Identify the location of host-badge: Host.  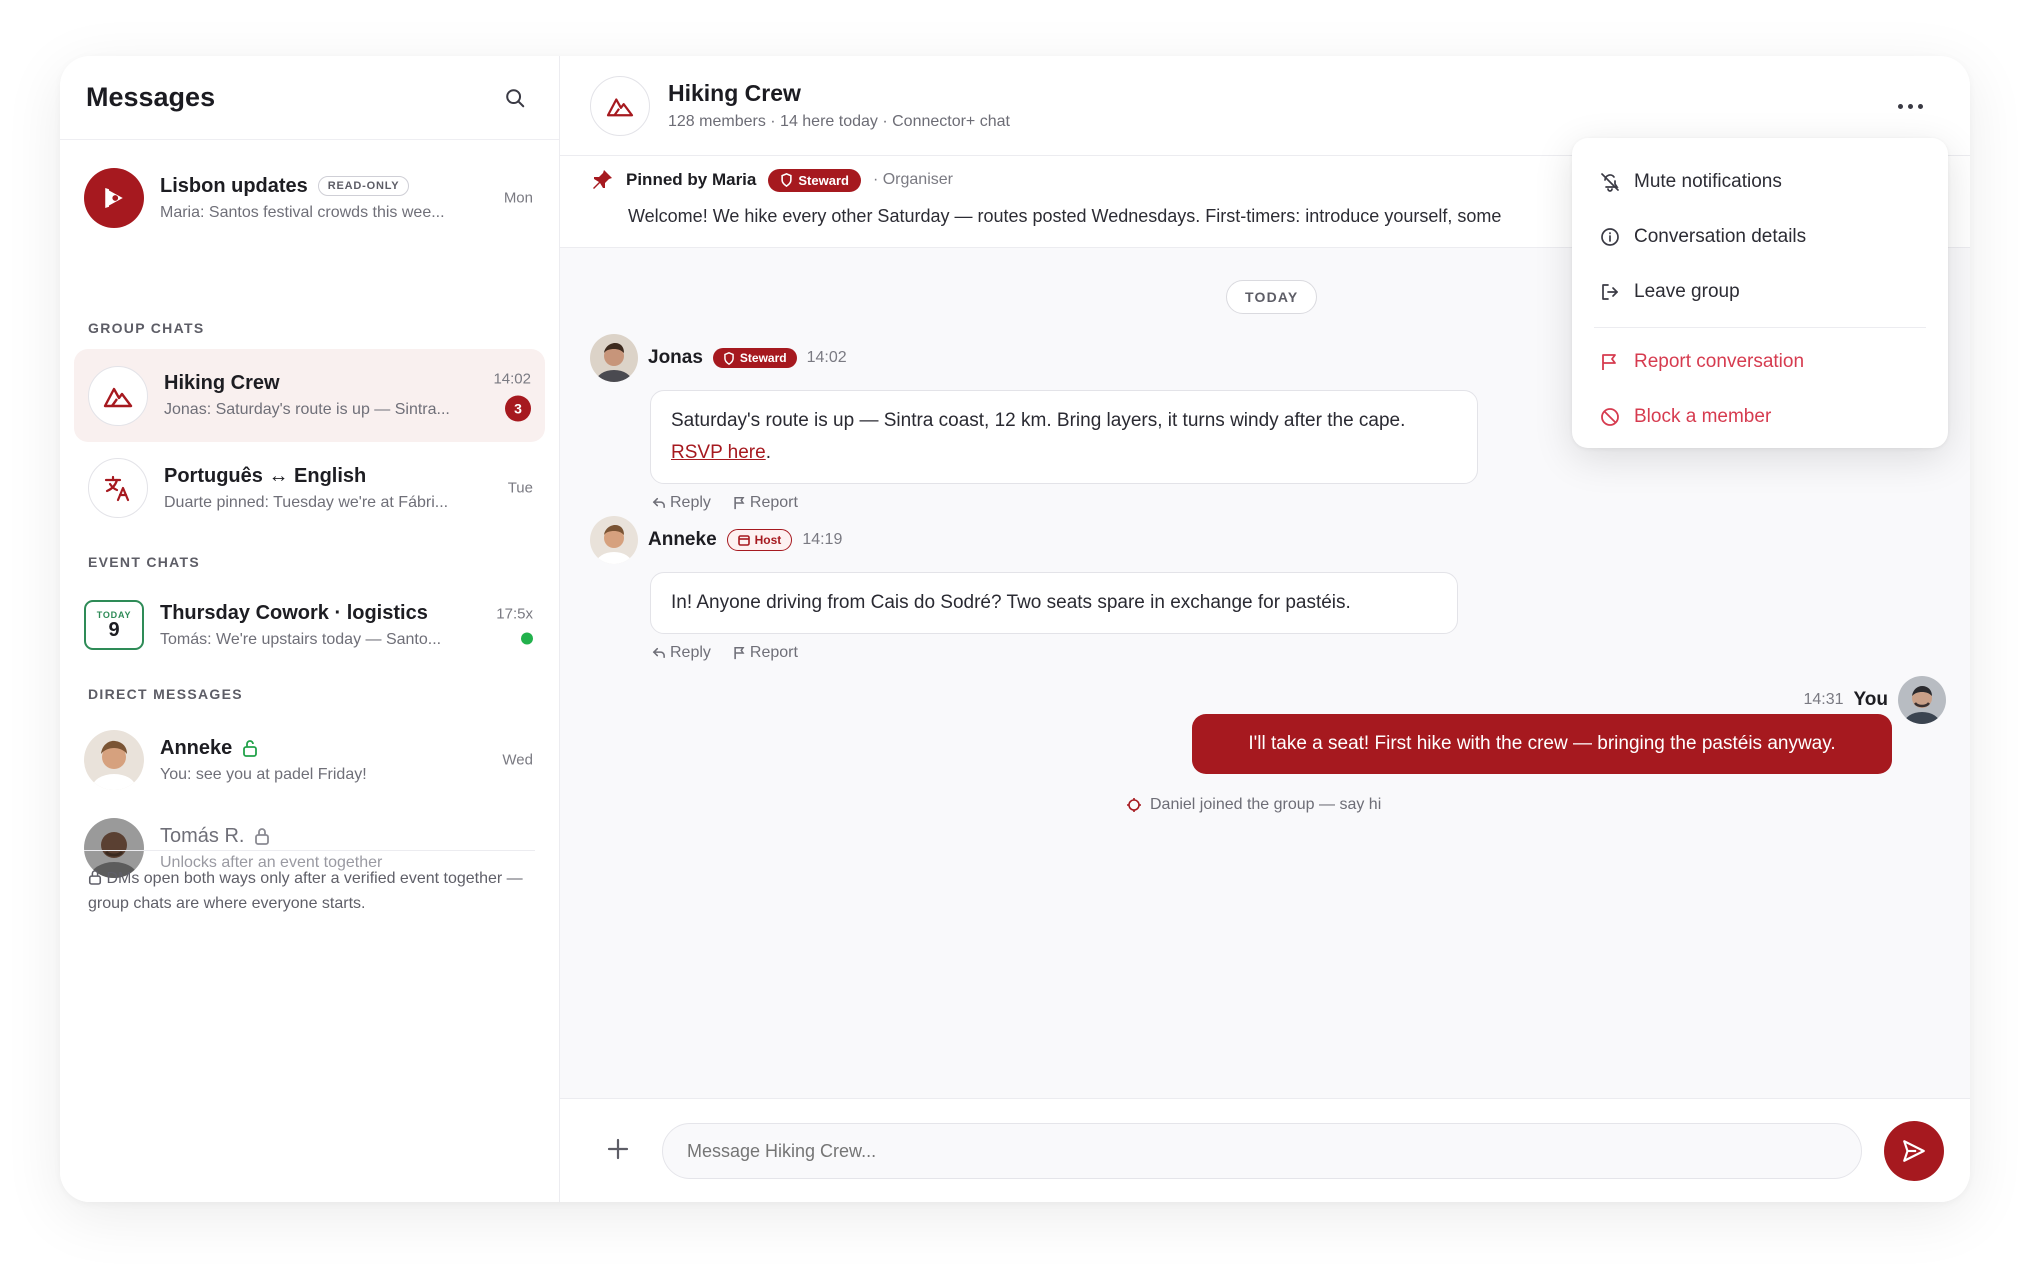
(759, 540).